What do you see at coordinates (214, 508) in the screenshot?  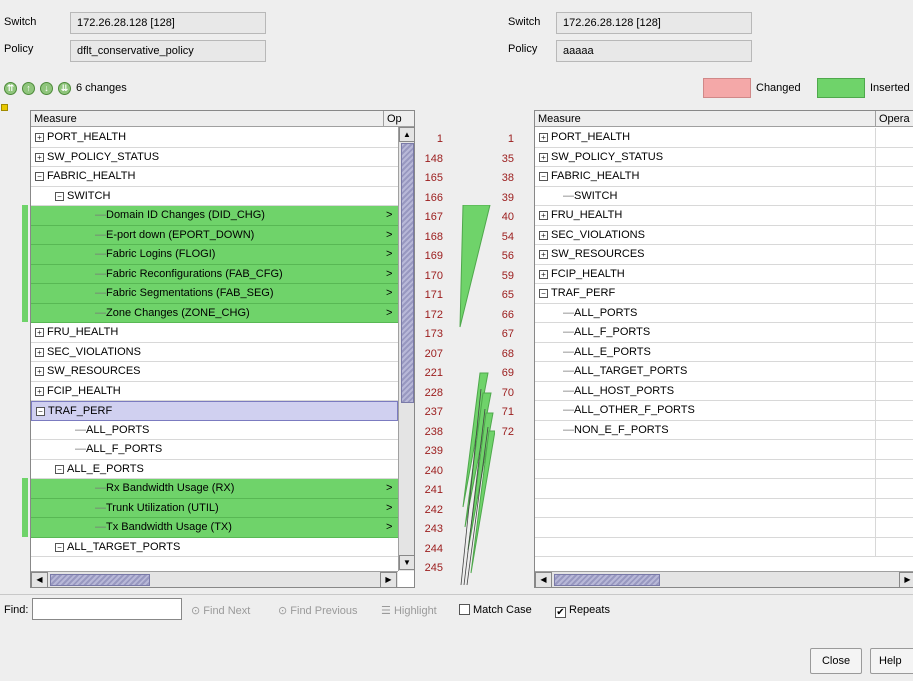 I see `left-tree-row: —Trunk Utilization (UTIL) >` at bounding box center [214, 508].